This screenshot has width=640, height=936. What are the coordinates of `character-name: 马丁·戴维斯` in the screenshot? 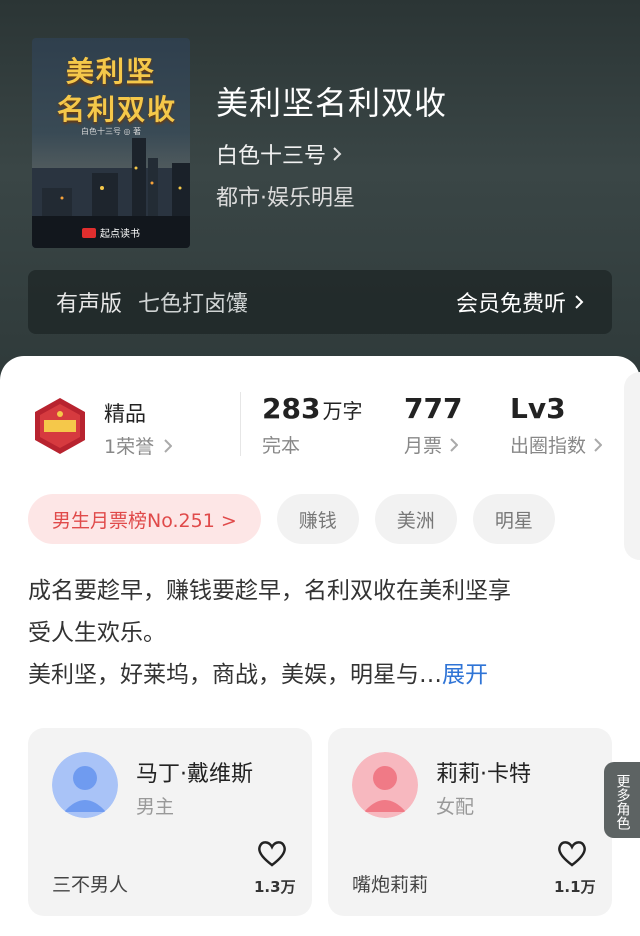 It's located at (194, 774).